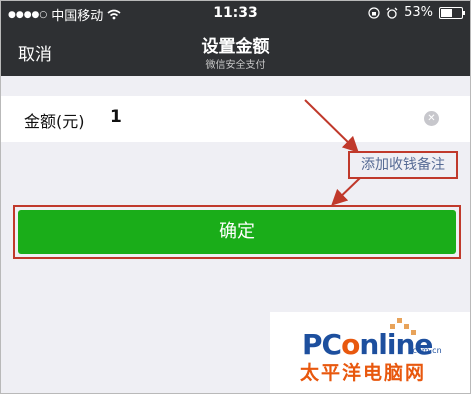  I want to click on logo-decoration, so click(399, 320).